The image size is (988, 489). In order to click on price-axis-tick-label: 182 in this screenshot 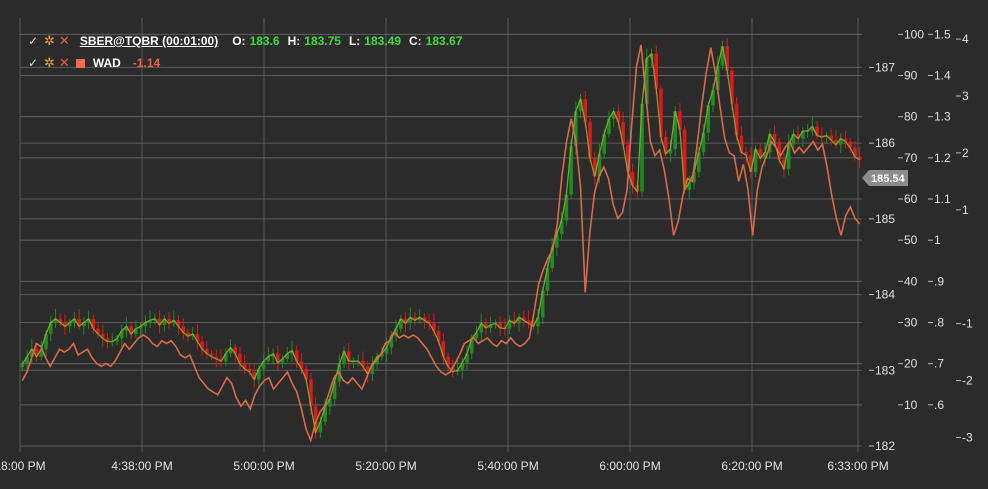, I will do `click(885, 446)`.